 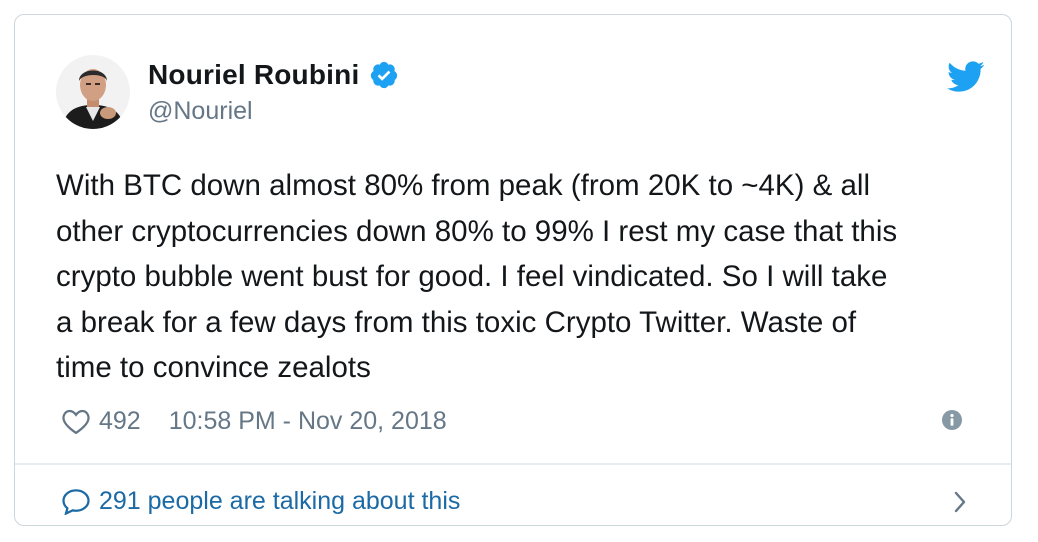 What do you see at coordinates (966, 77) in the screenshot?
I see `twitter-bird-icon` at bounding box center [966, 77].